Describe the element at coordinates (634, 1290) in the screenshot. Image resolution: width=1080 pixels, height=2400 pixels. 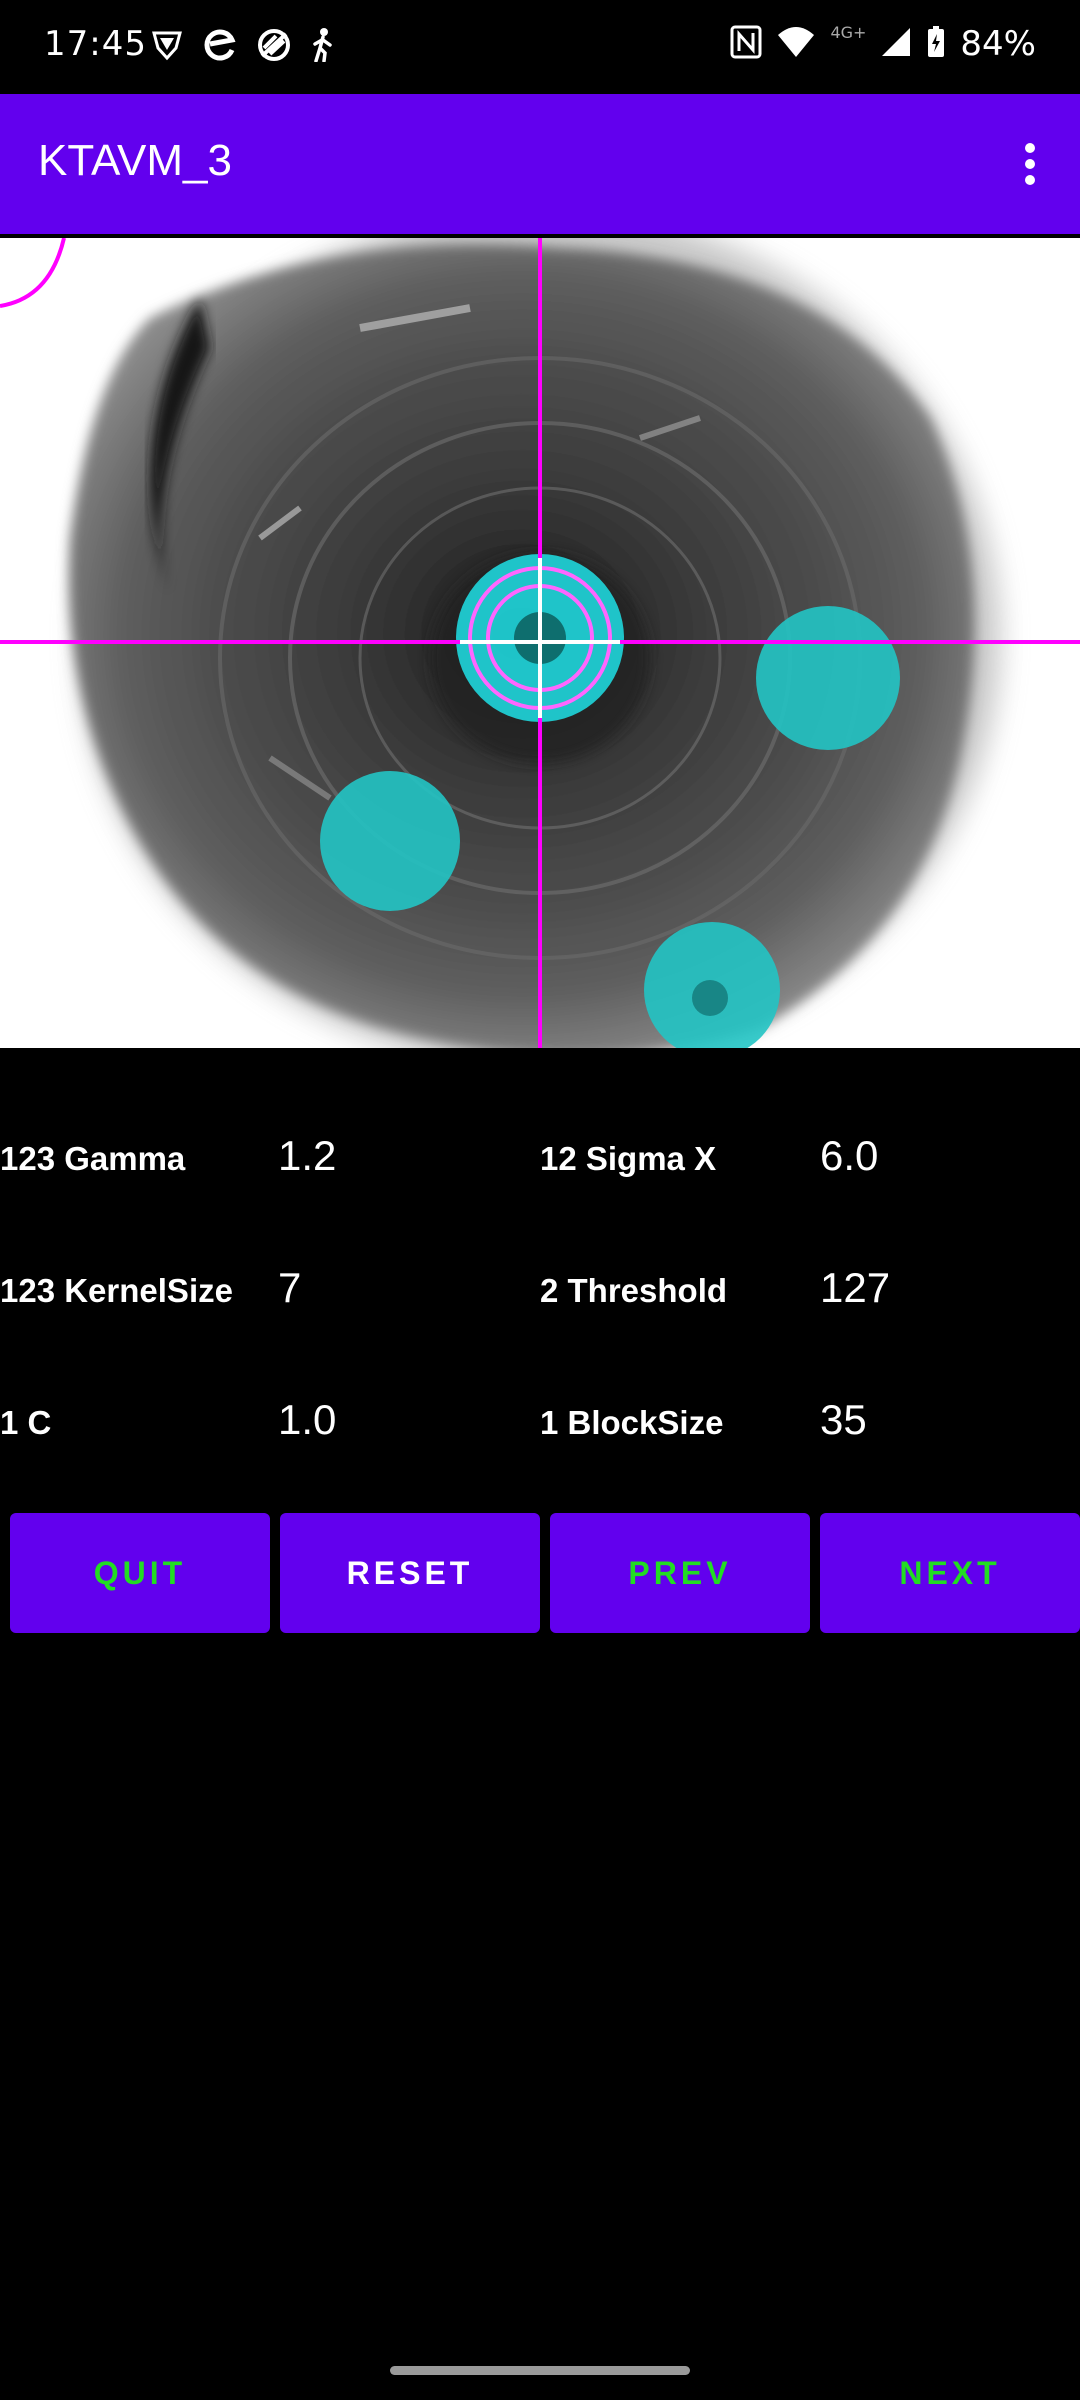
I see `threshold-label: 2 Threshold` at that location.